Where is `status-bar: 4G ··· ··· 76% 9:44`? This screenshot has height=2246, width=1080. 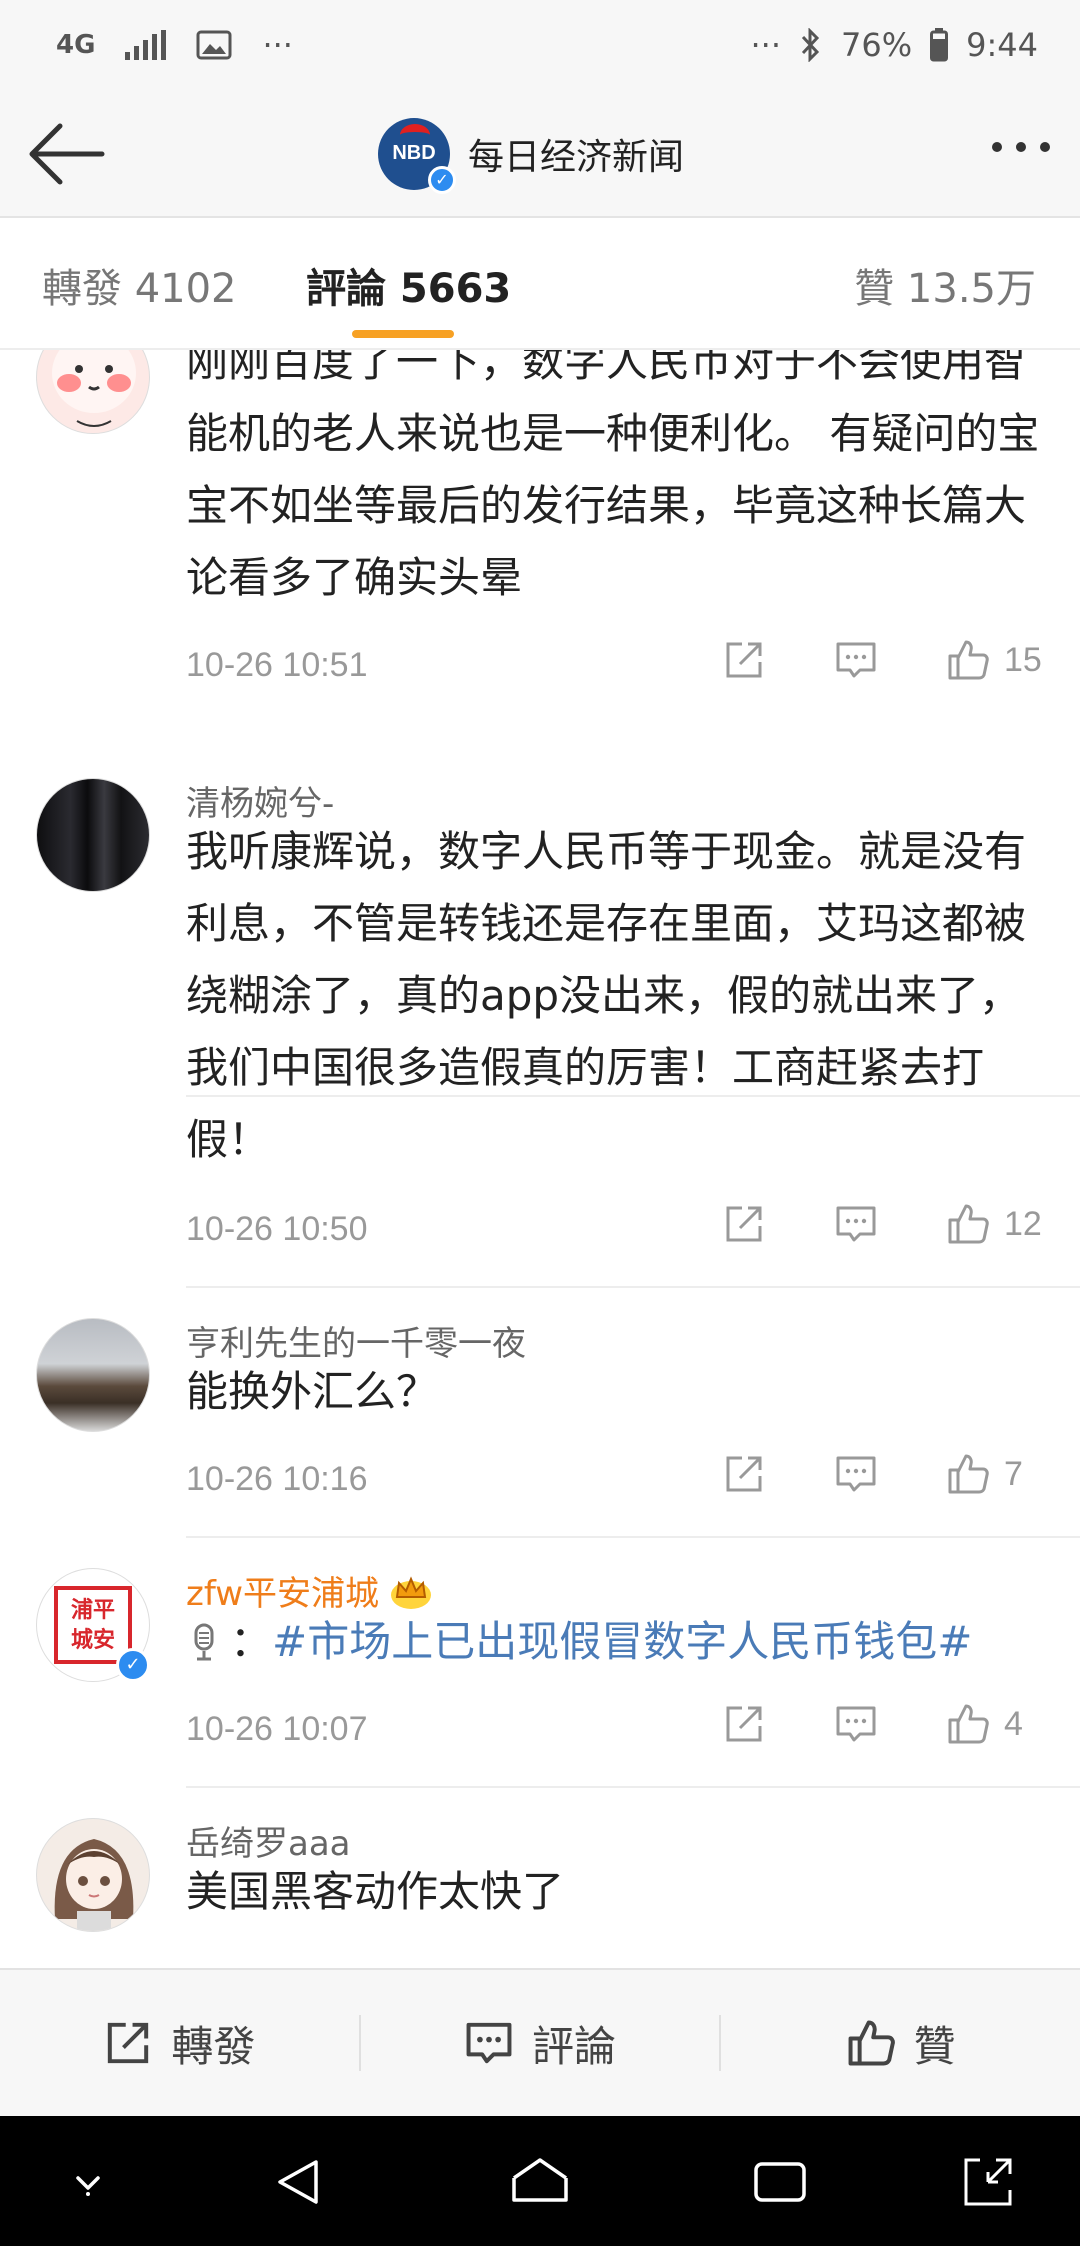 status-bar: 4G ··· ··· 76% 9:44 is located at coordinates (540, 45).